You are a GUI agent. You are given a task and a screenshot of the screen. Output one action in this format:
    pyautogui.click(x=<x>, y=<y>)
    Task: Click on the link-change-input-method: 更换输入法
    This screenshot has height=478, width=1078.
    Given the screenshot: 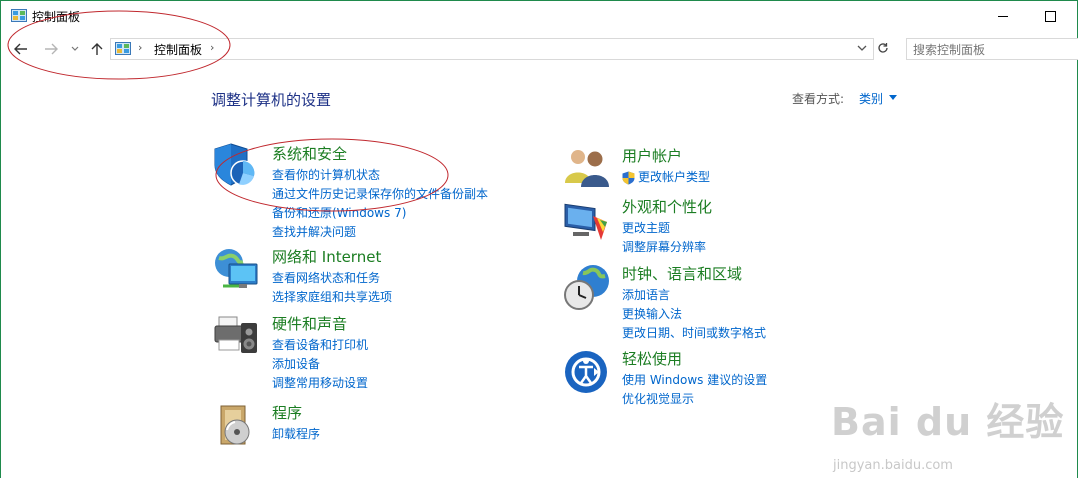 What is the action you would take?
    pyautogui.click(x=694, y=314)
    